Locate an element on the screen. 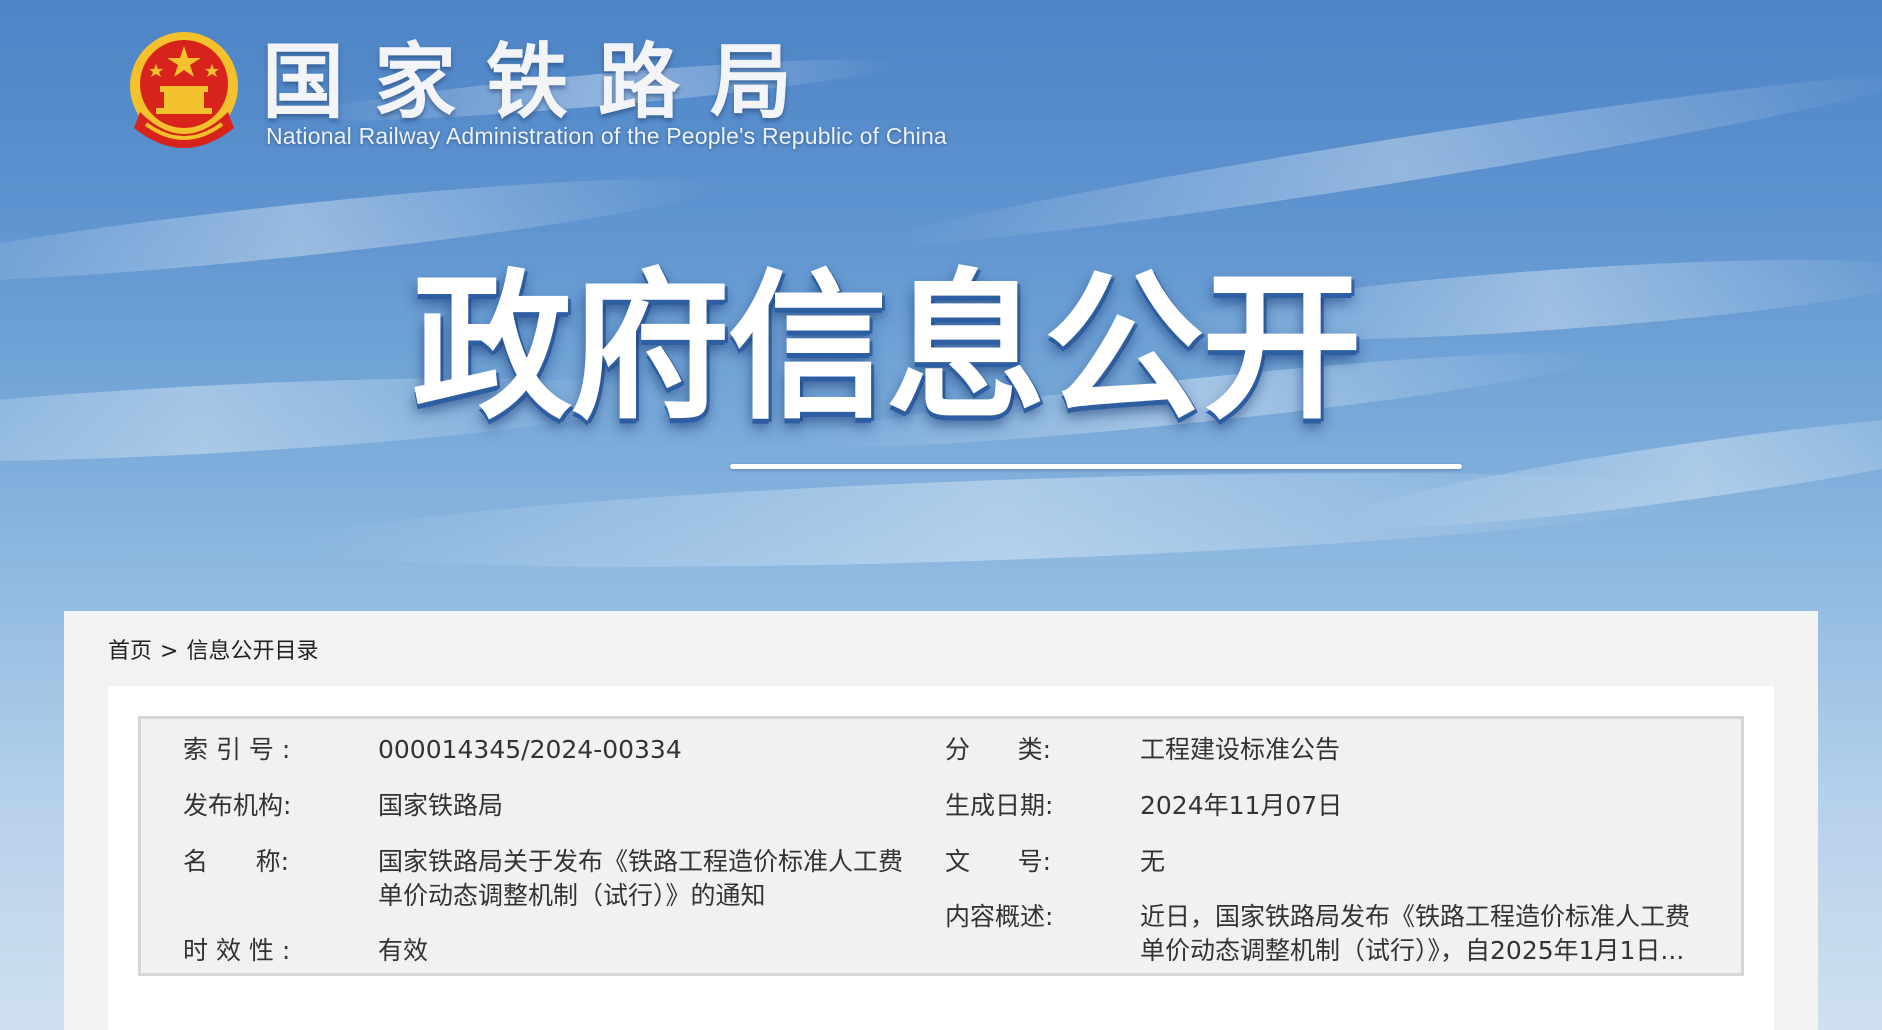 Image resolution: width=1882 pixels, height=1030 pixels. docno-value: 无 is located at coordinates (1153, 861).